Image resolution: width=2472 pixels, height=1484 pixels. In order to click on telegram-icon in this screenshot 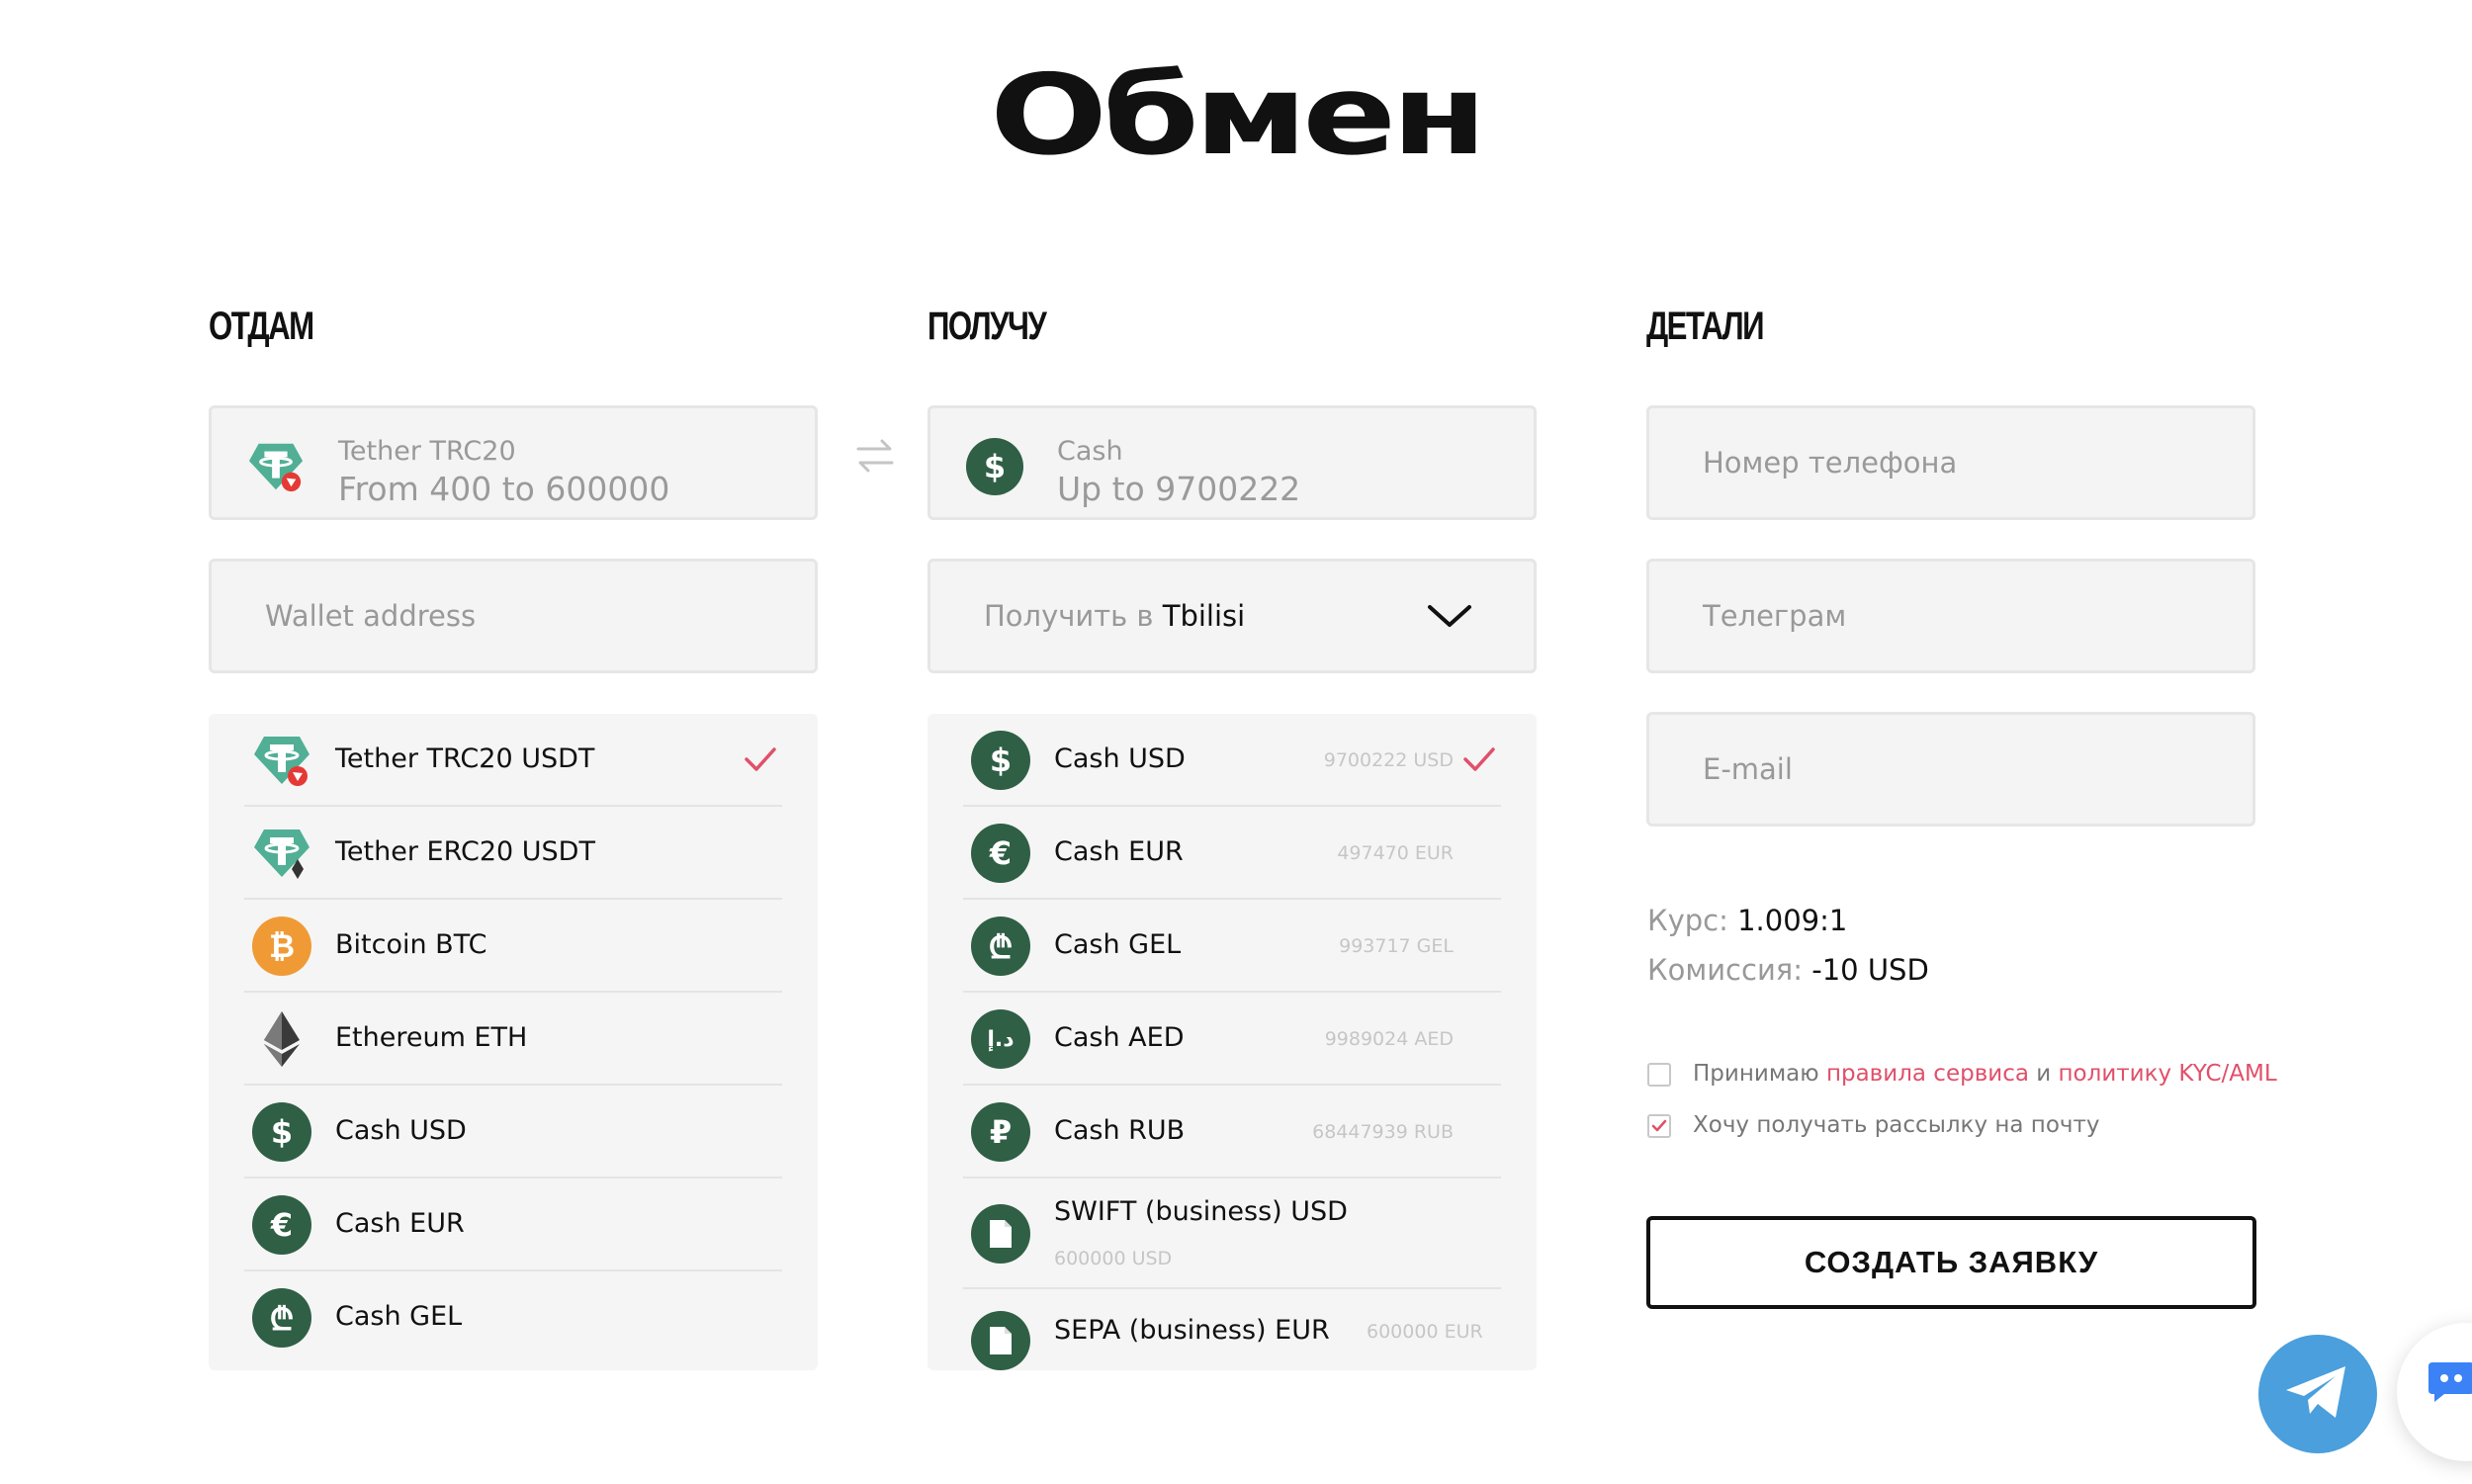, I will do `click(2315, 1392)`.